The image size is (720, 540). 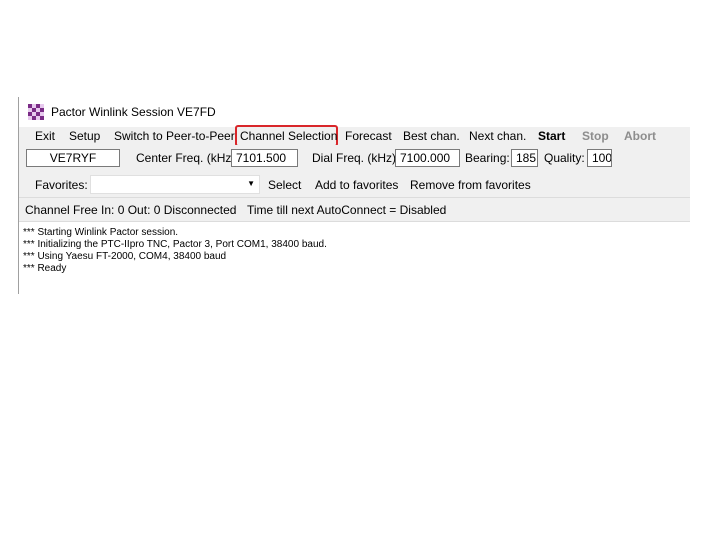 What do you see at coordinates (187, 158) in the screenshot?
I see `center-freq-label: Center Freq. (kHz):` at bounding box center [187, 158].